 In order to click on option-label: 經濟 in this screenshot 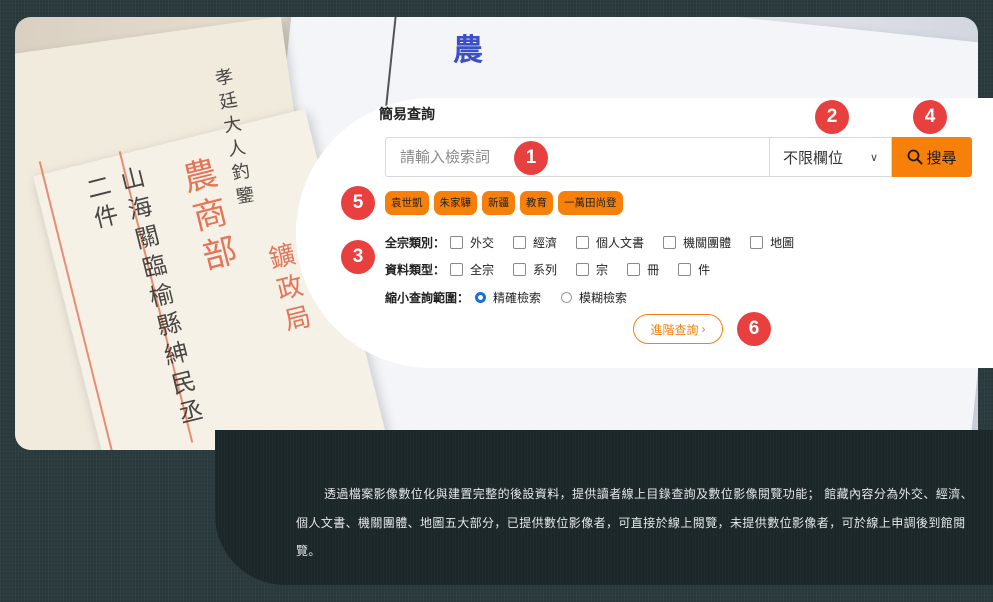, I will do `click(545, 243)`.